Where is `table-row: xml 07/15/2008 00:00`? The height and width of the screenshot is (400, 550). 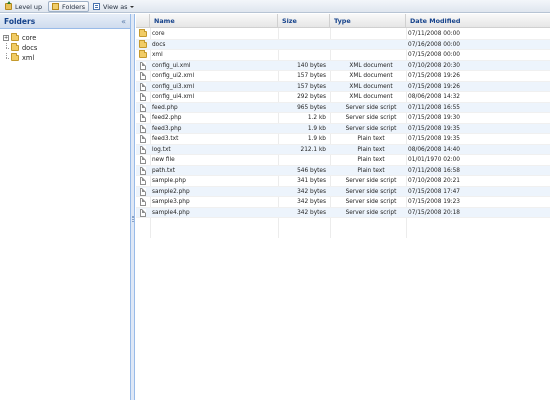 table-row: xml 07/15/2008 00:00 is located at coordinates (343, 55).